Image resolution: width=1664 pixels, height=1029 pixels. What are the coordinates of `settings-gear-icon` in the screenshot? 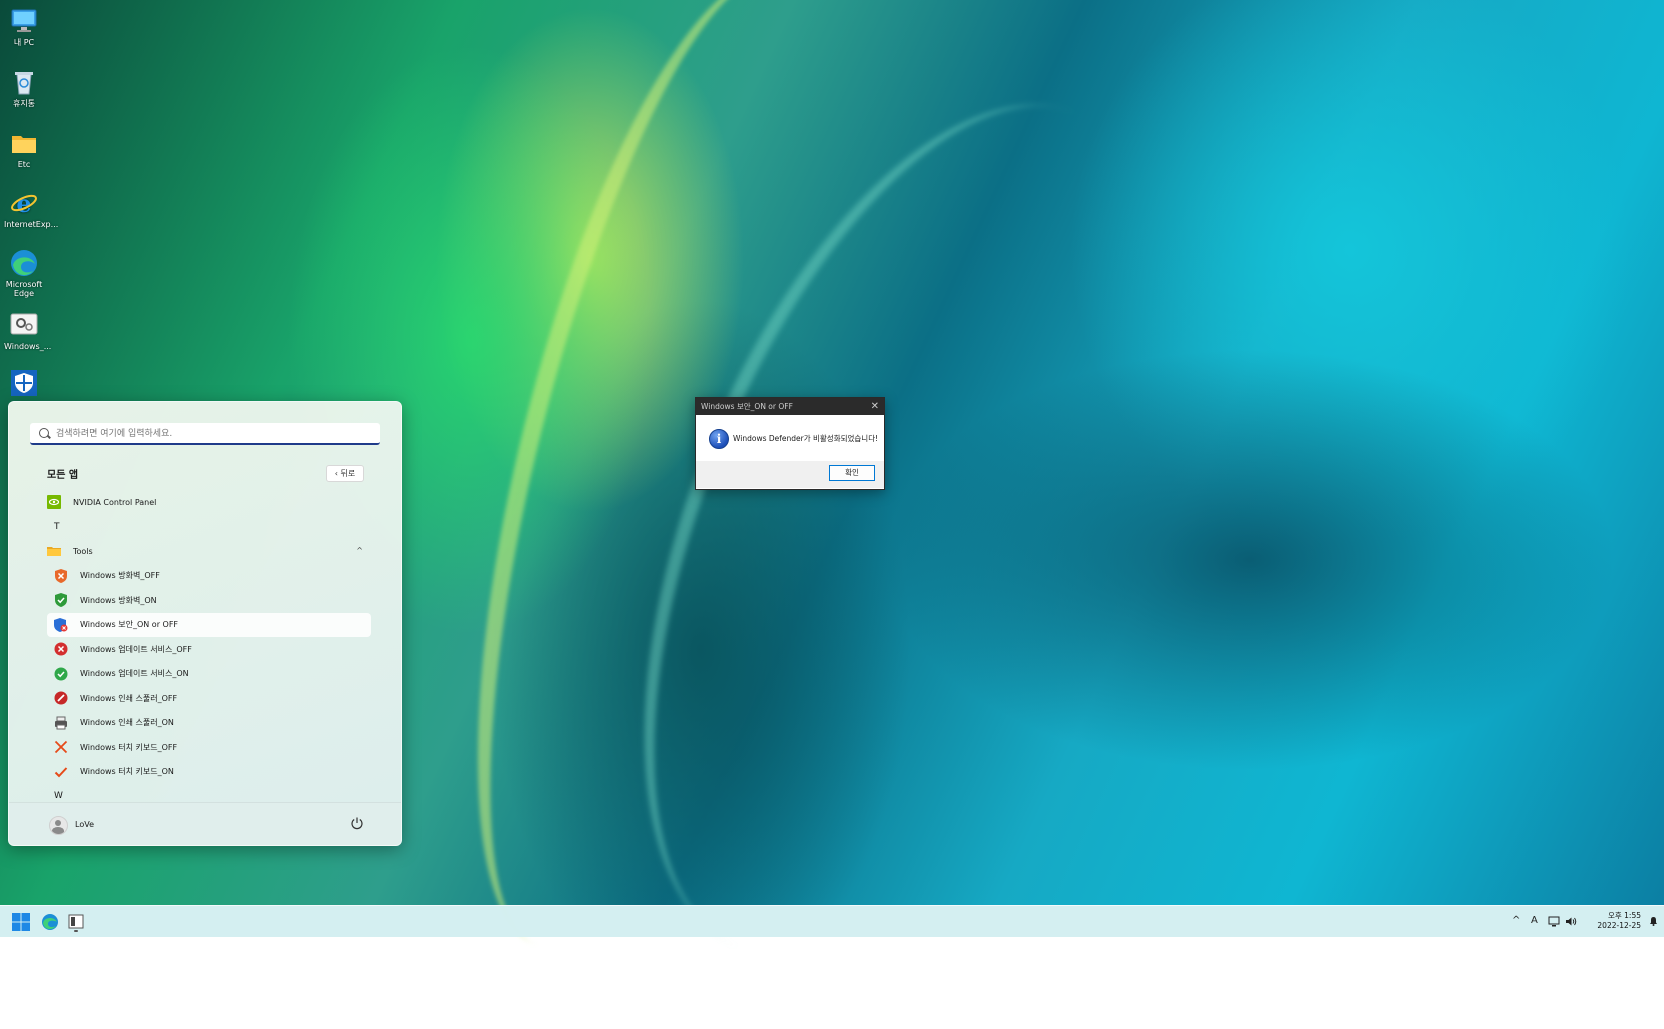 It's located at (24, 325).